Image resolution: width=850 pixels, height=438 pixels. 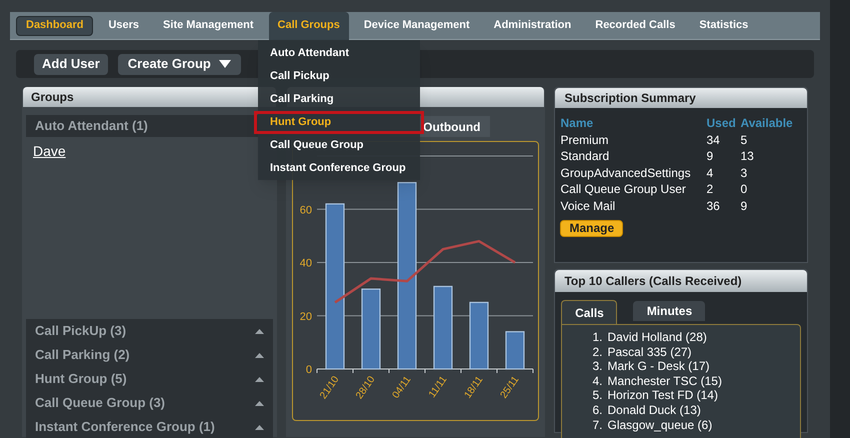 I want to click on column-header: Name, so click(x=577, y=123).